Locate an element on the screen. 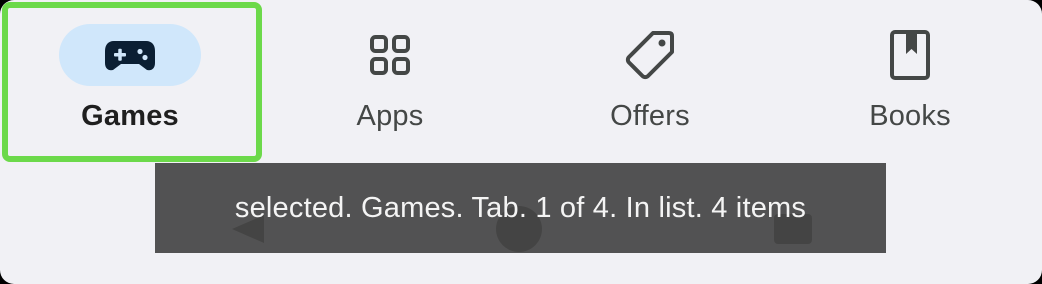 The width and height of the screenshot is (1042, 284). tab-games: Games is located at coordinates (130, 80).